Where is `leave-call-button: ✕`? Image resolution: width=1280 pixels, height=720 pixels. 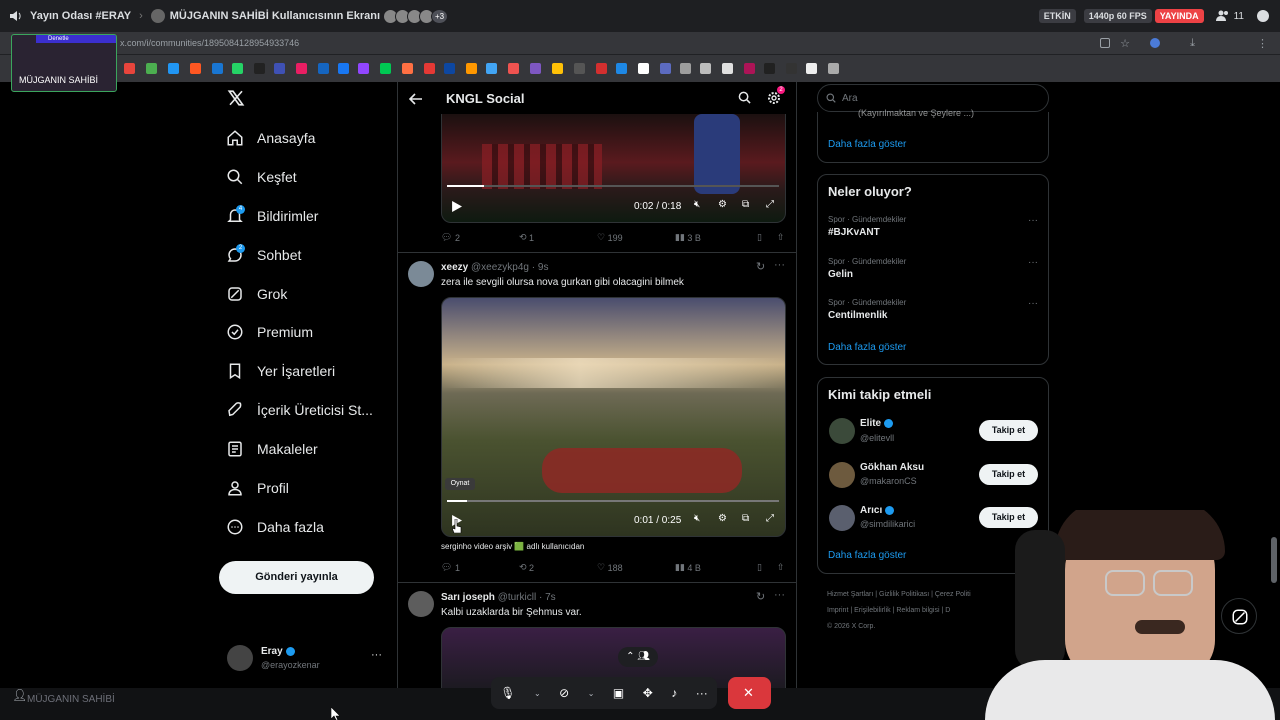 leave-call-button: ✕ is located at coordinates (749, 693).